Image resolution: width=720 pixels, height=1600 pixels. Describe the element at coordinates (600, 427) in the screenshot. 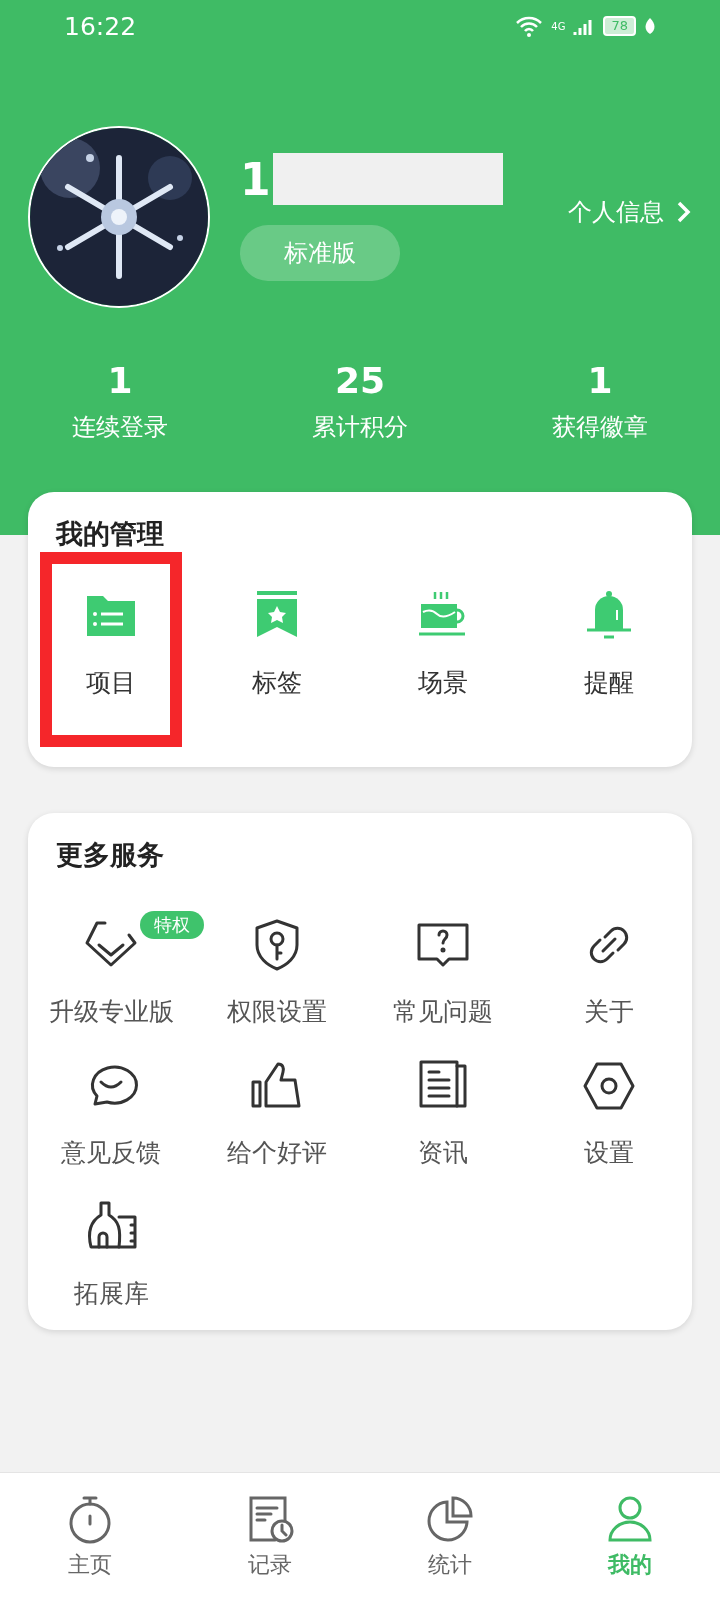

I see `stat-label: 获得徽章` at that location.